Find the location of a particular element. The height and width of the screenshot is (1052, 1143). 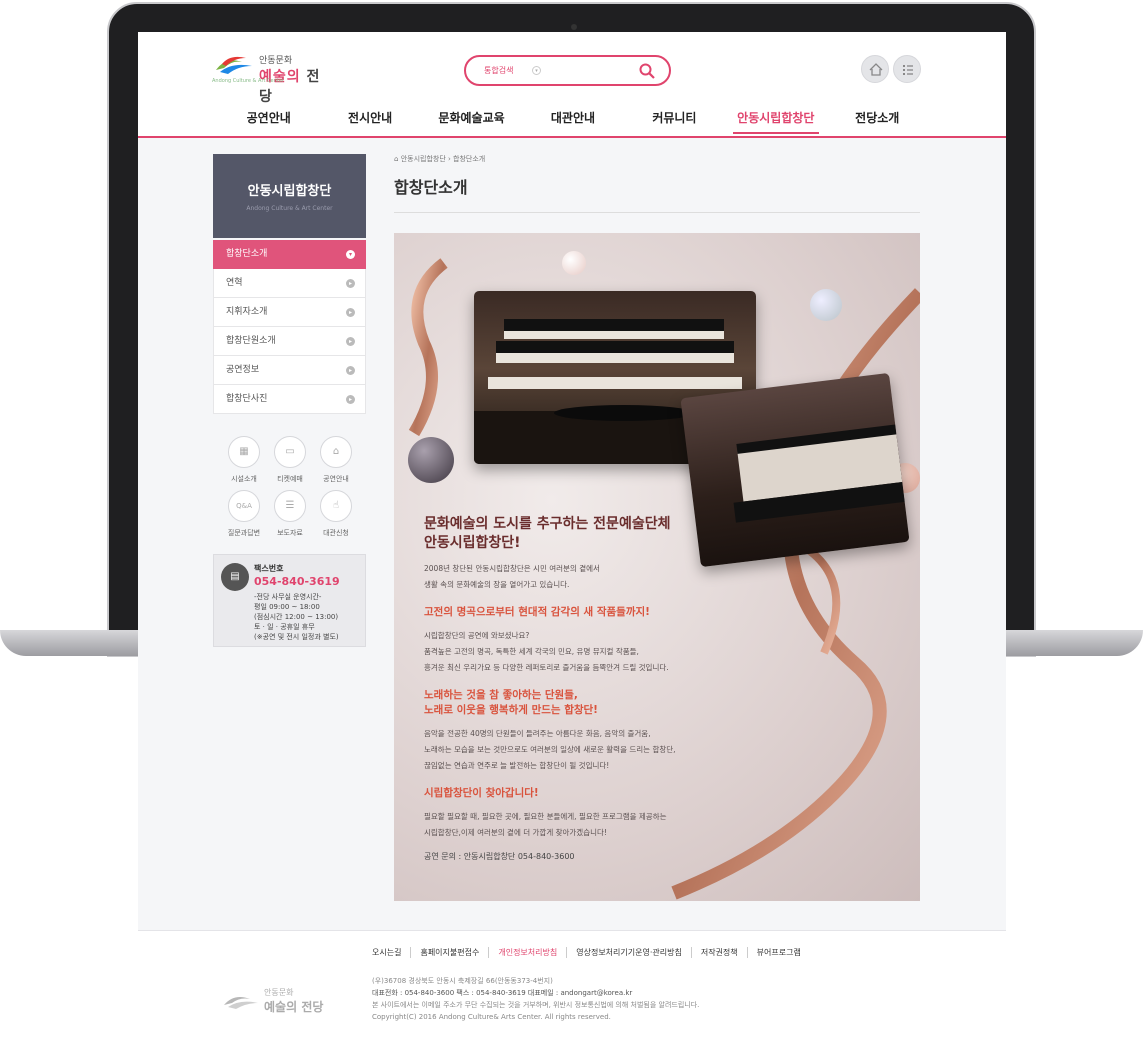

page-title: 합창단소개 is located at coordinates (657, 193).